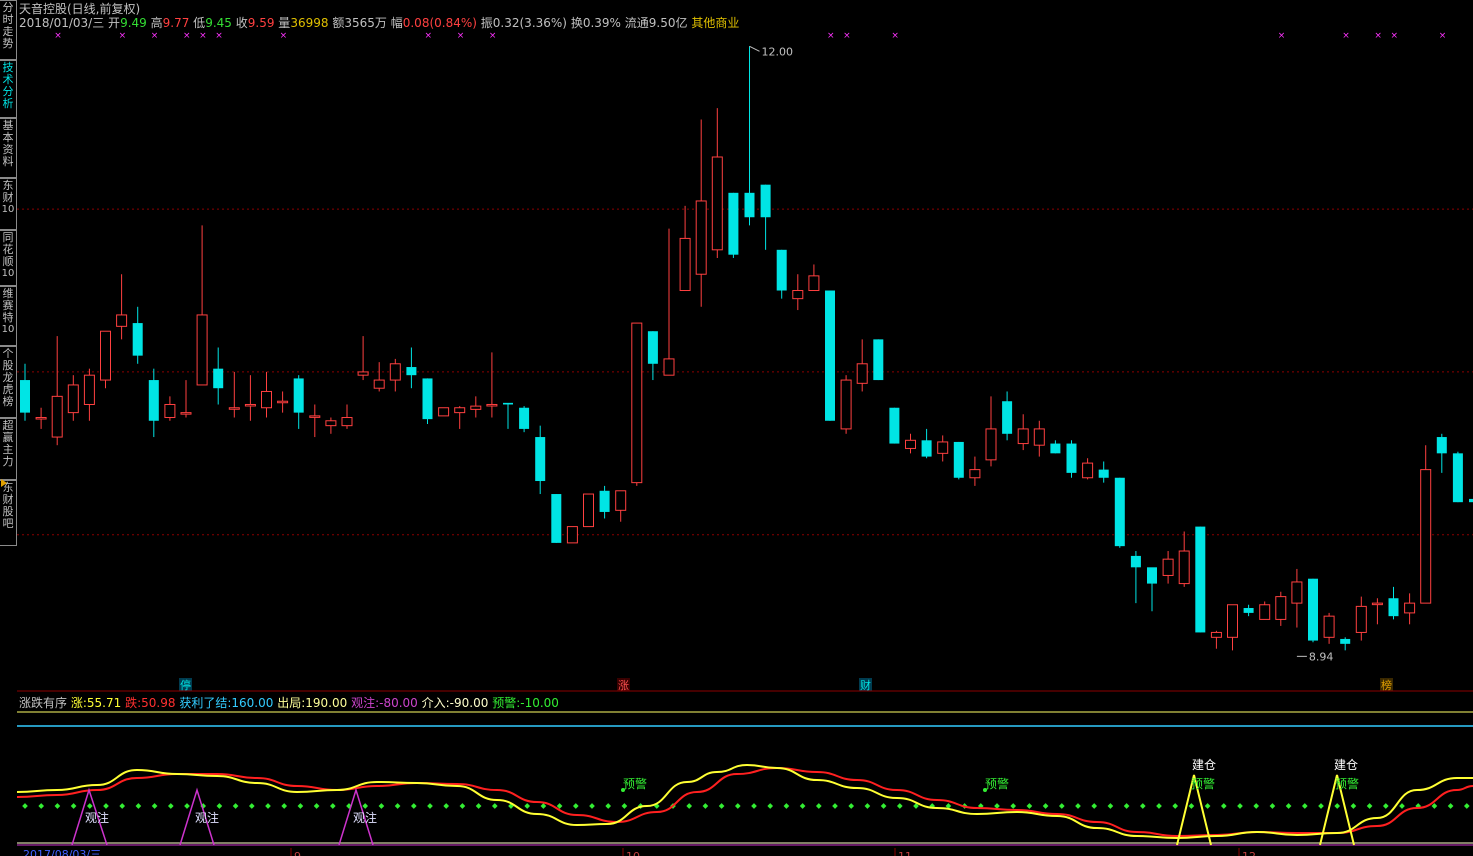 This screenshot has height=856, width=1473. I want to click on tab-dragon-tiger: 个股龙虎榜, so click(8, 382).